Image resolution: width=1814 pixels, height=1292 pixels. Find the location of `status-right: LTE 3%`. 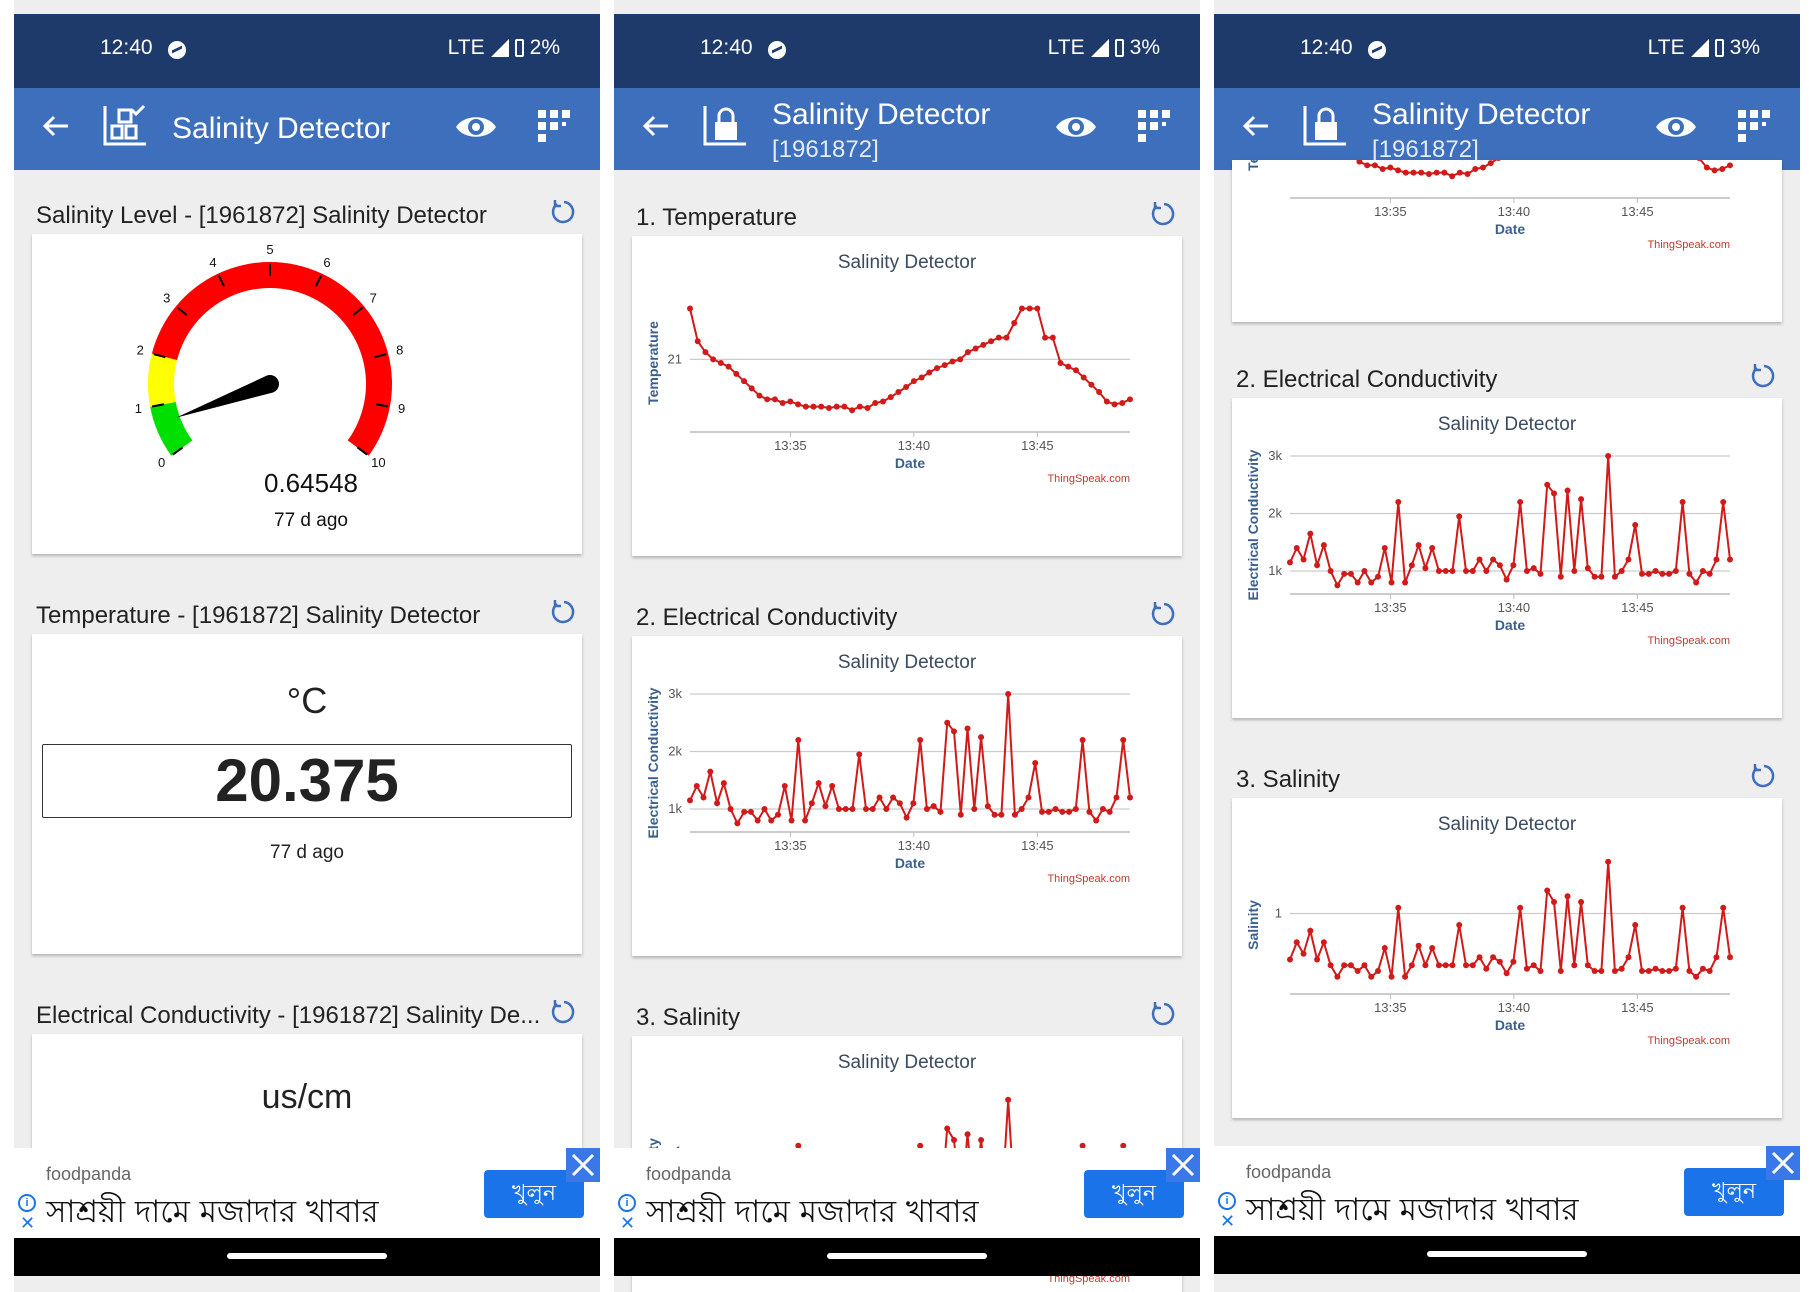

status-right: LTE 3% is located at coordinates (1104, 48).